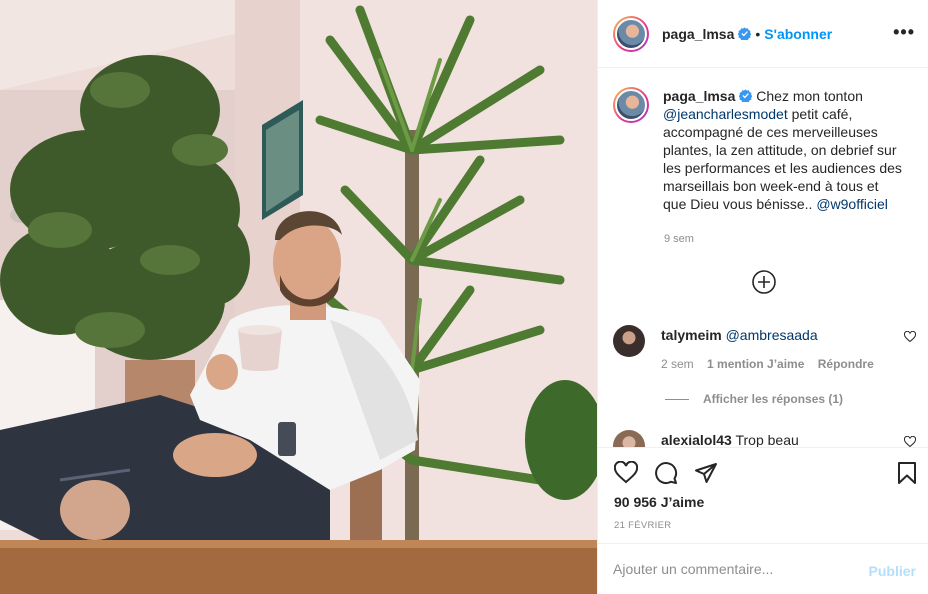  Describe the element at coordinates (807, 96) in the screenshot. I see `caption-part: Chez mon tonton` at that location.